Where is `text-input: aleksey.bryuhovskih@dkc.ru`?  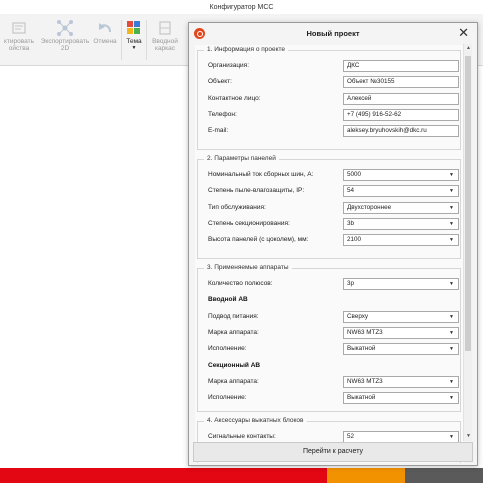
text-input: aleksey.bryuhovskih@dkc.ru is located at coordinates (401, 131).